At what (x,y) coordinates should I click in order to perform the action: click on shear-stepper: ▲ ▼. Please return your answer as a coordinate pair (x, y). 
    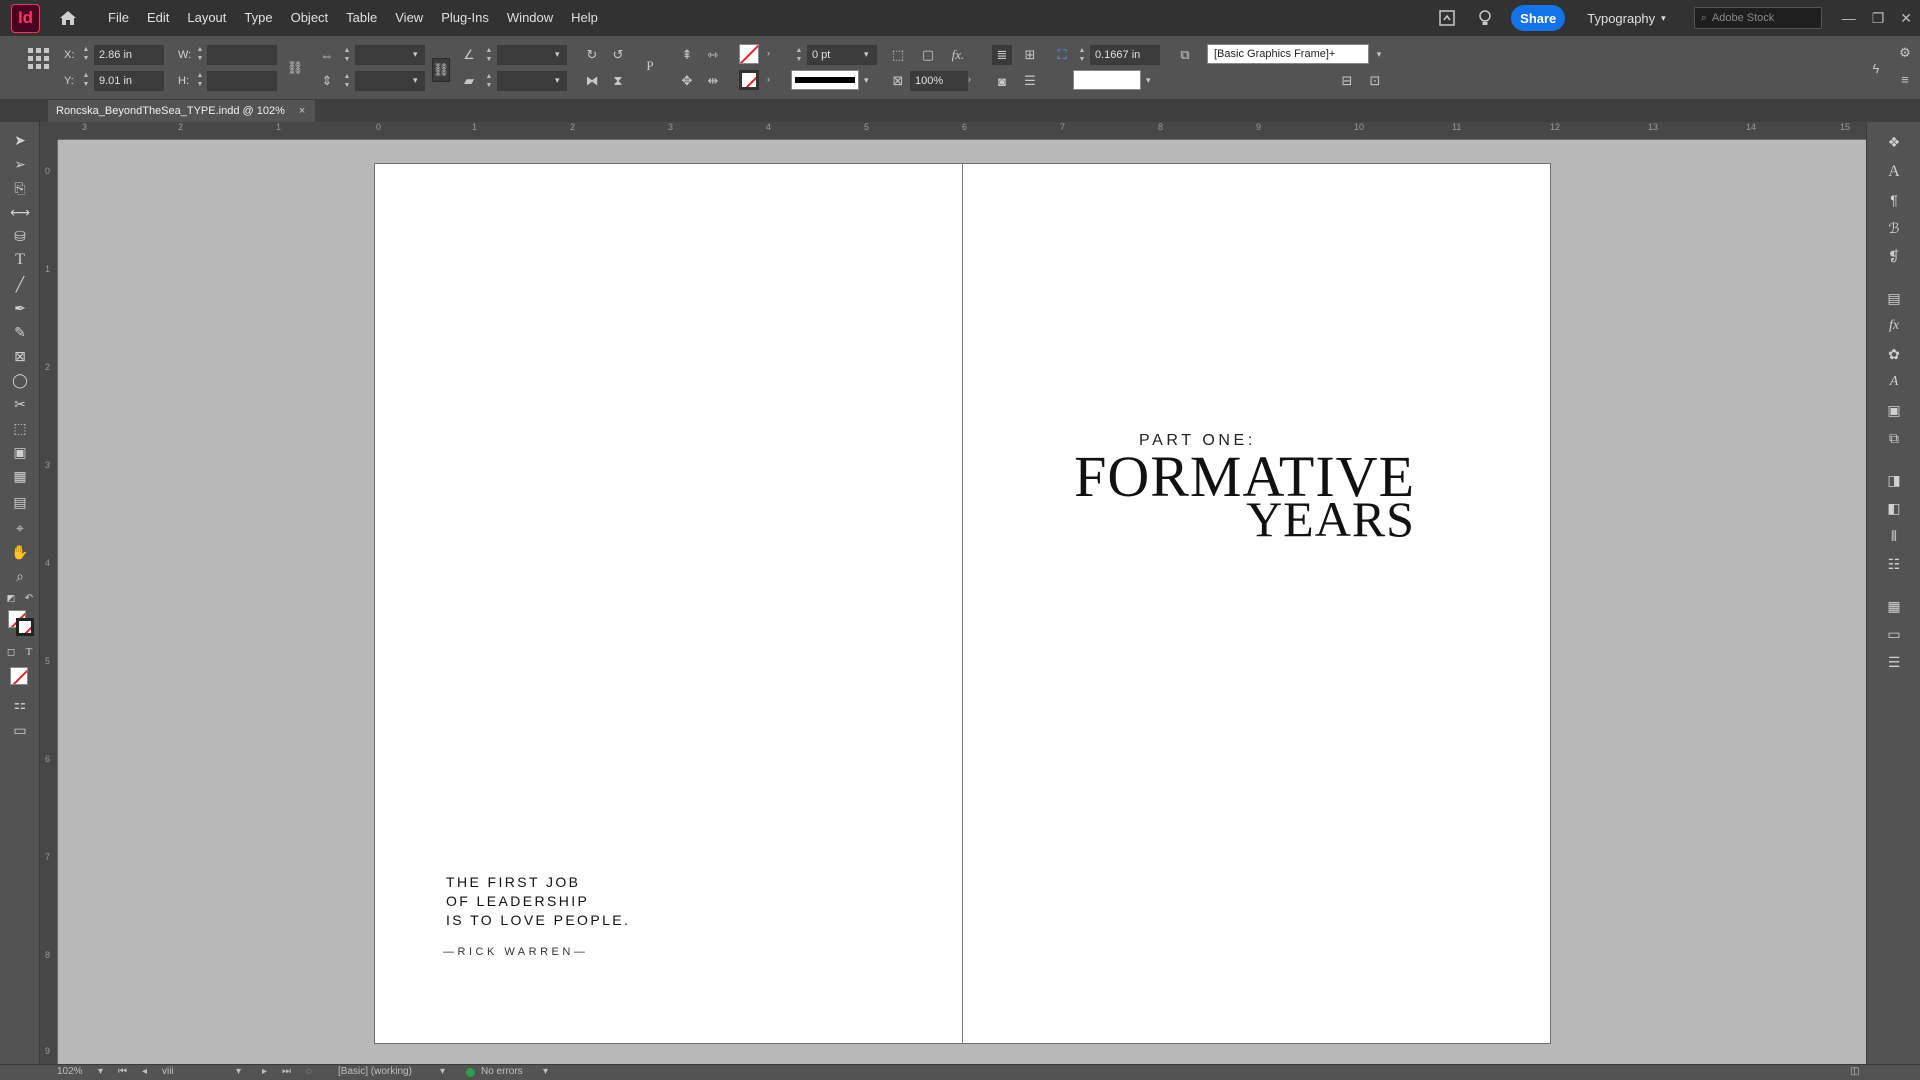
    Looking at the image, I should click on (489, 81).